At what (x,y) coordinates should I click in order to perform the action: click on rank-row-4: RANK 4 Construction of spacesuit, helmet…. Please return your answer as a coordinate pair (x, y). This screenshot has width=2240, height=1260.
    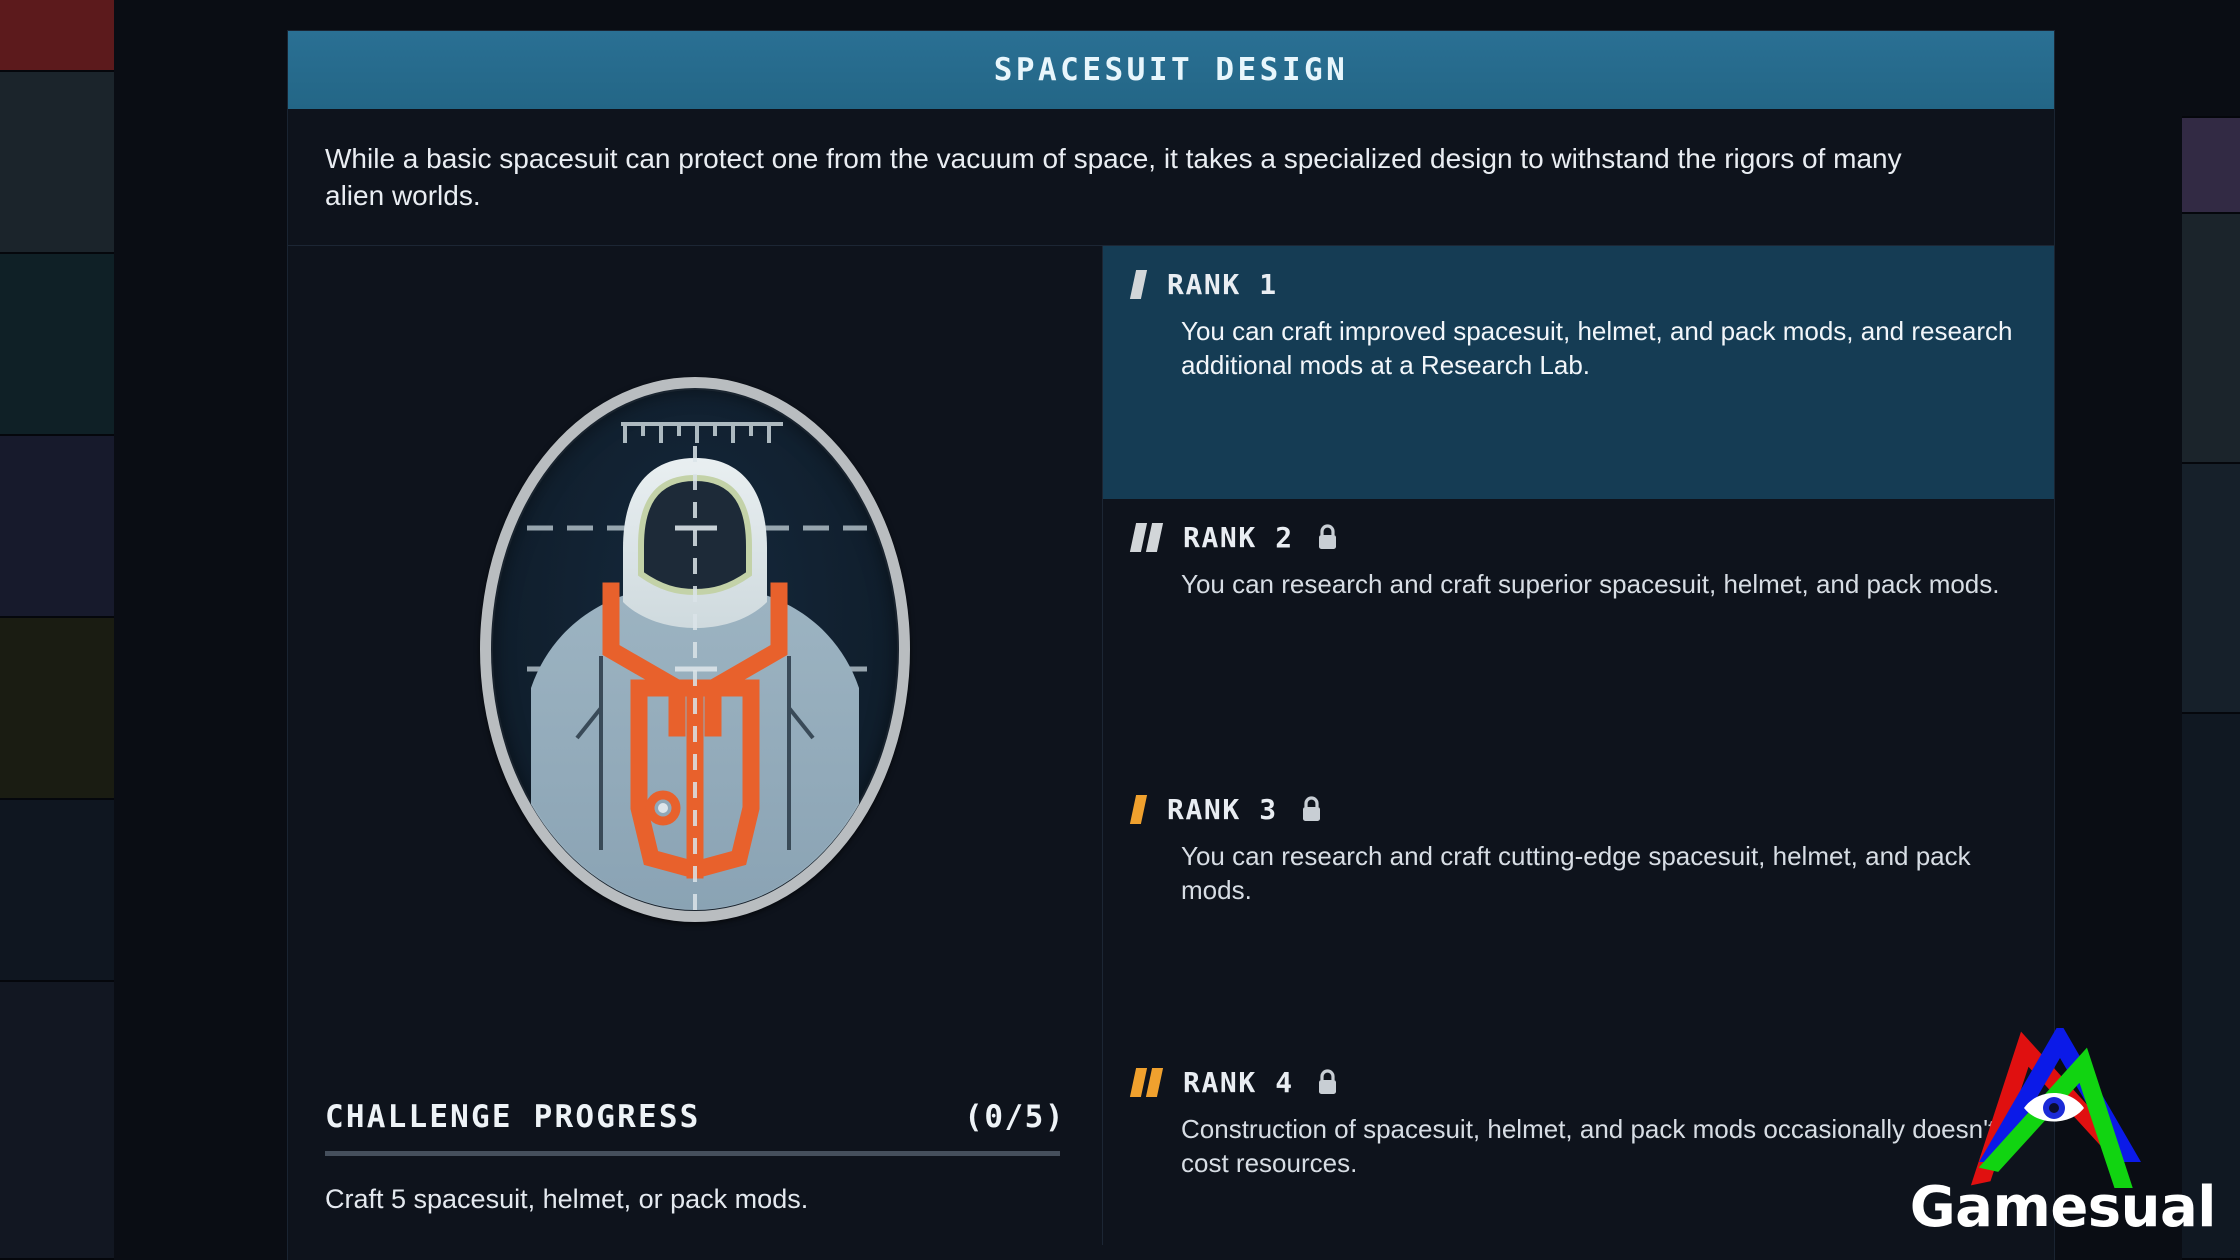
    Looking at the image, I should click on (1578, 1144).